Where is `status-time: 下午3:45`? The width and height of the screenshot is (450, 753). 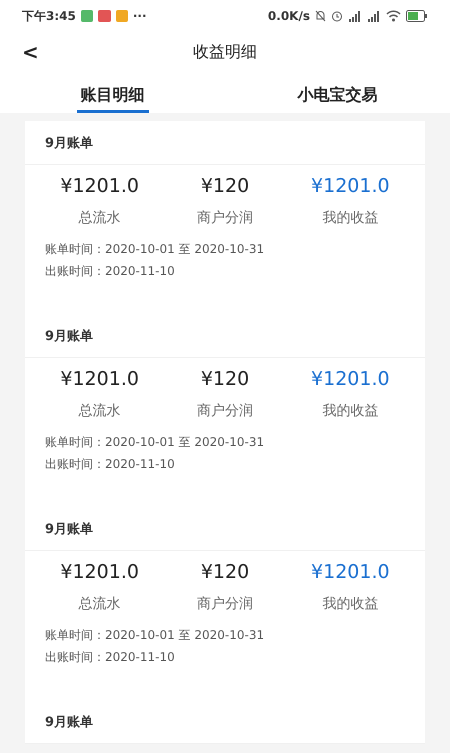 status-time: 下午3:45 is located at coordinates (49, 16).